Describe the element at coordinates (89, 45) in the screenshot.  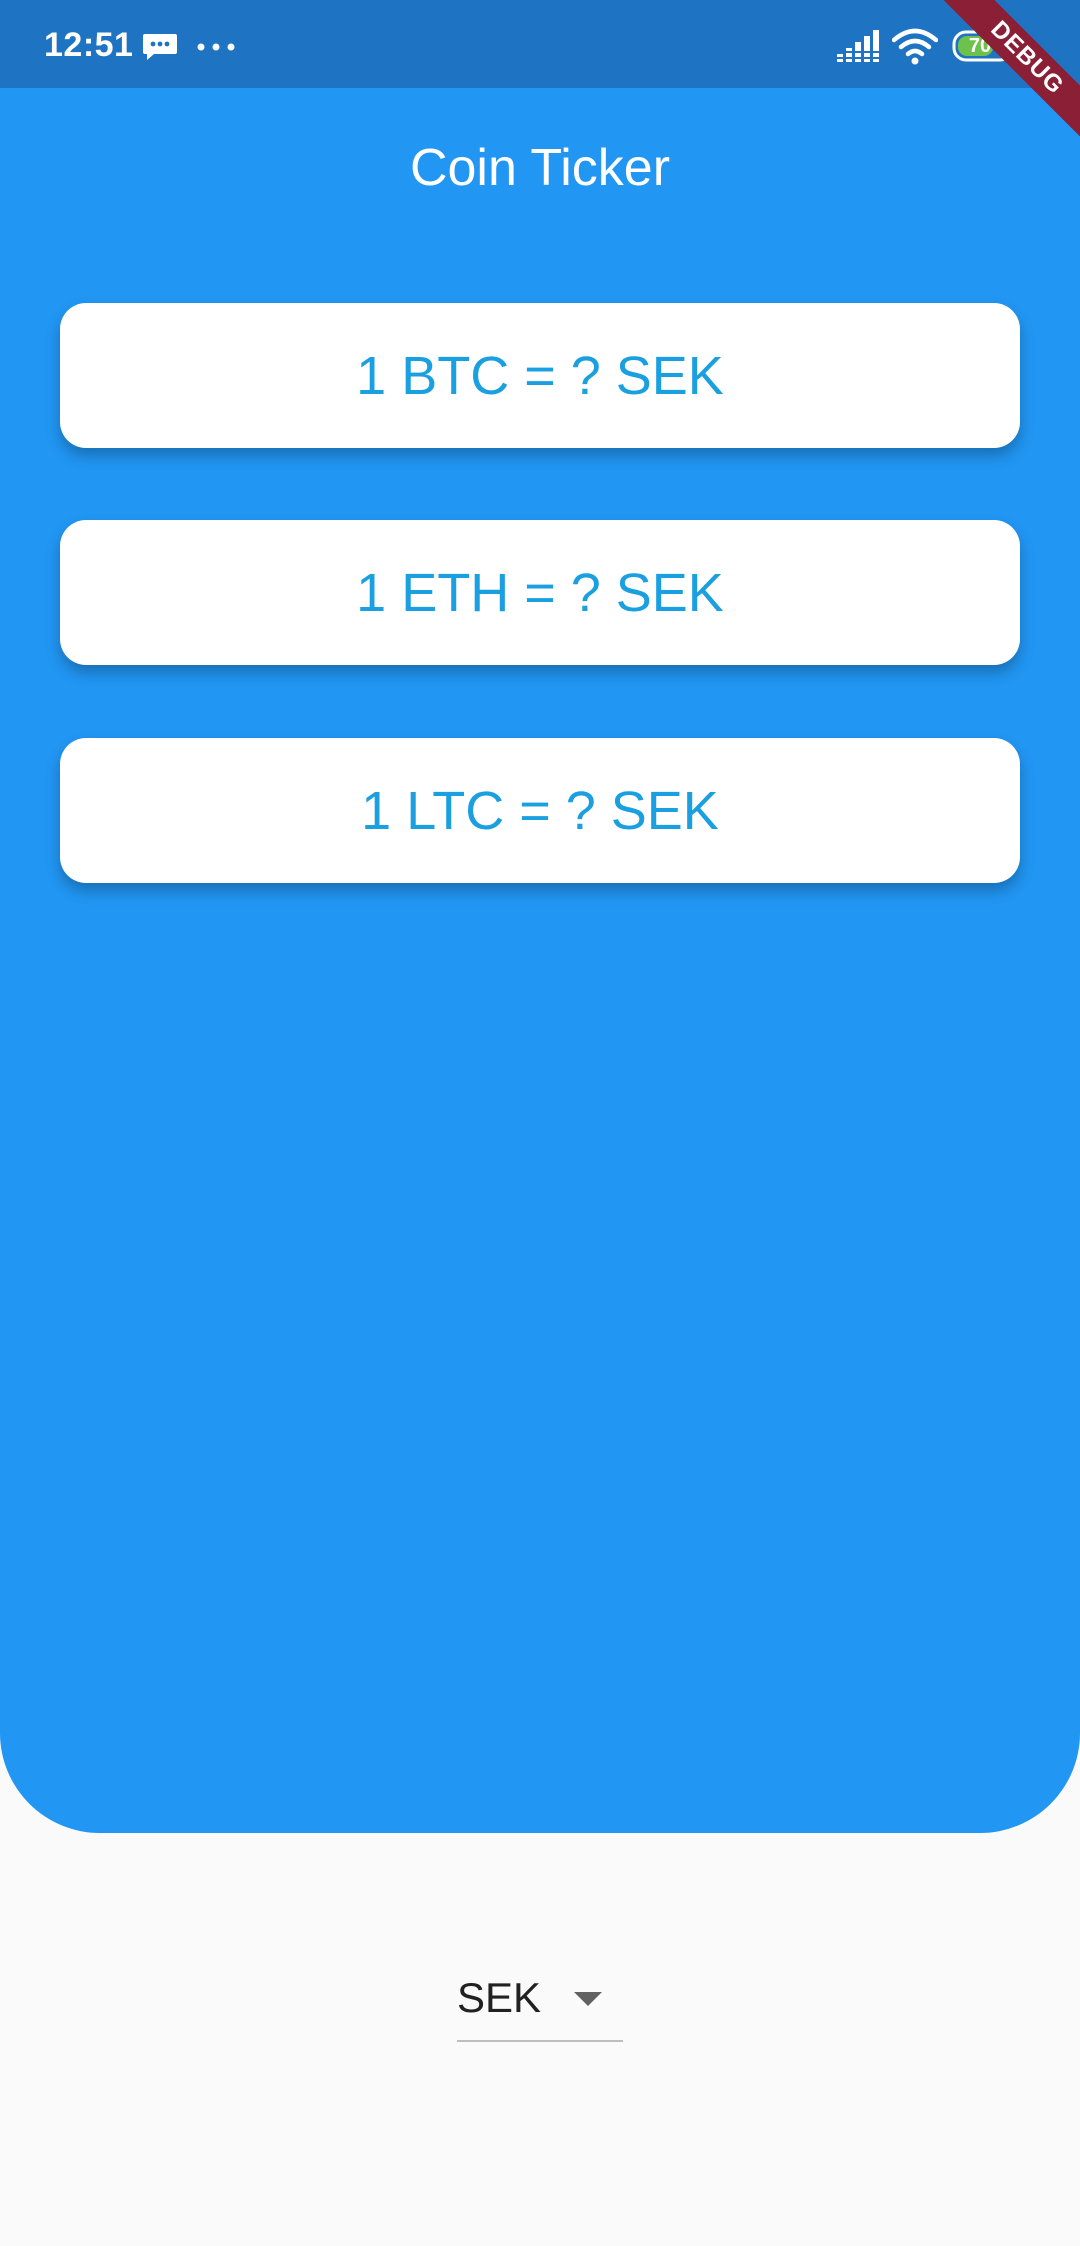
I see `status-time: 12:51` at that location.